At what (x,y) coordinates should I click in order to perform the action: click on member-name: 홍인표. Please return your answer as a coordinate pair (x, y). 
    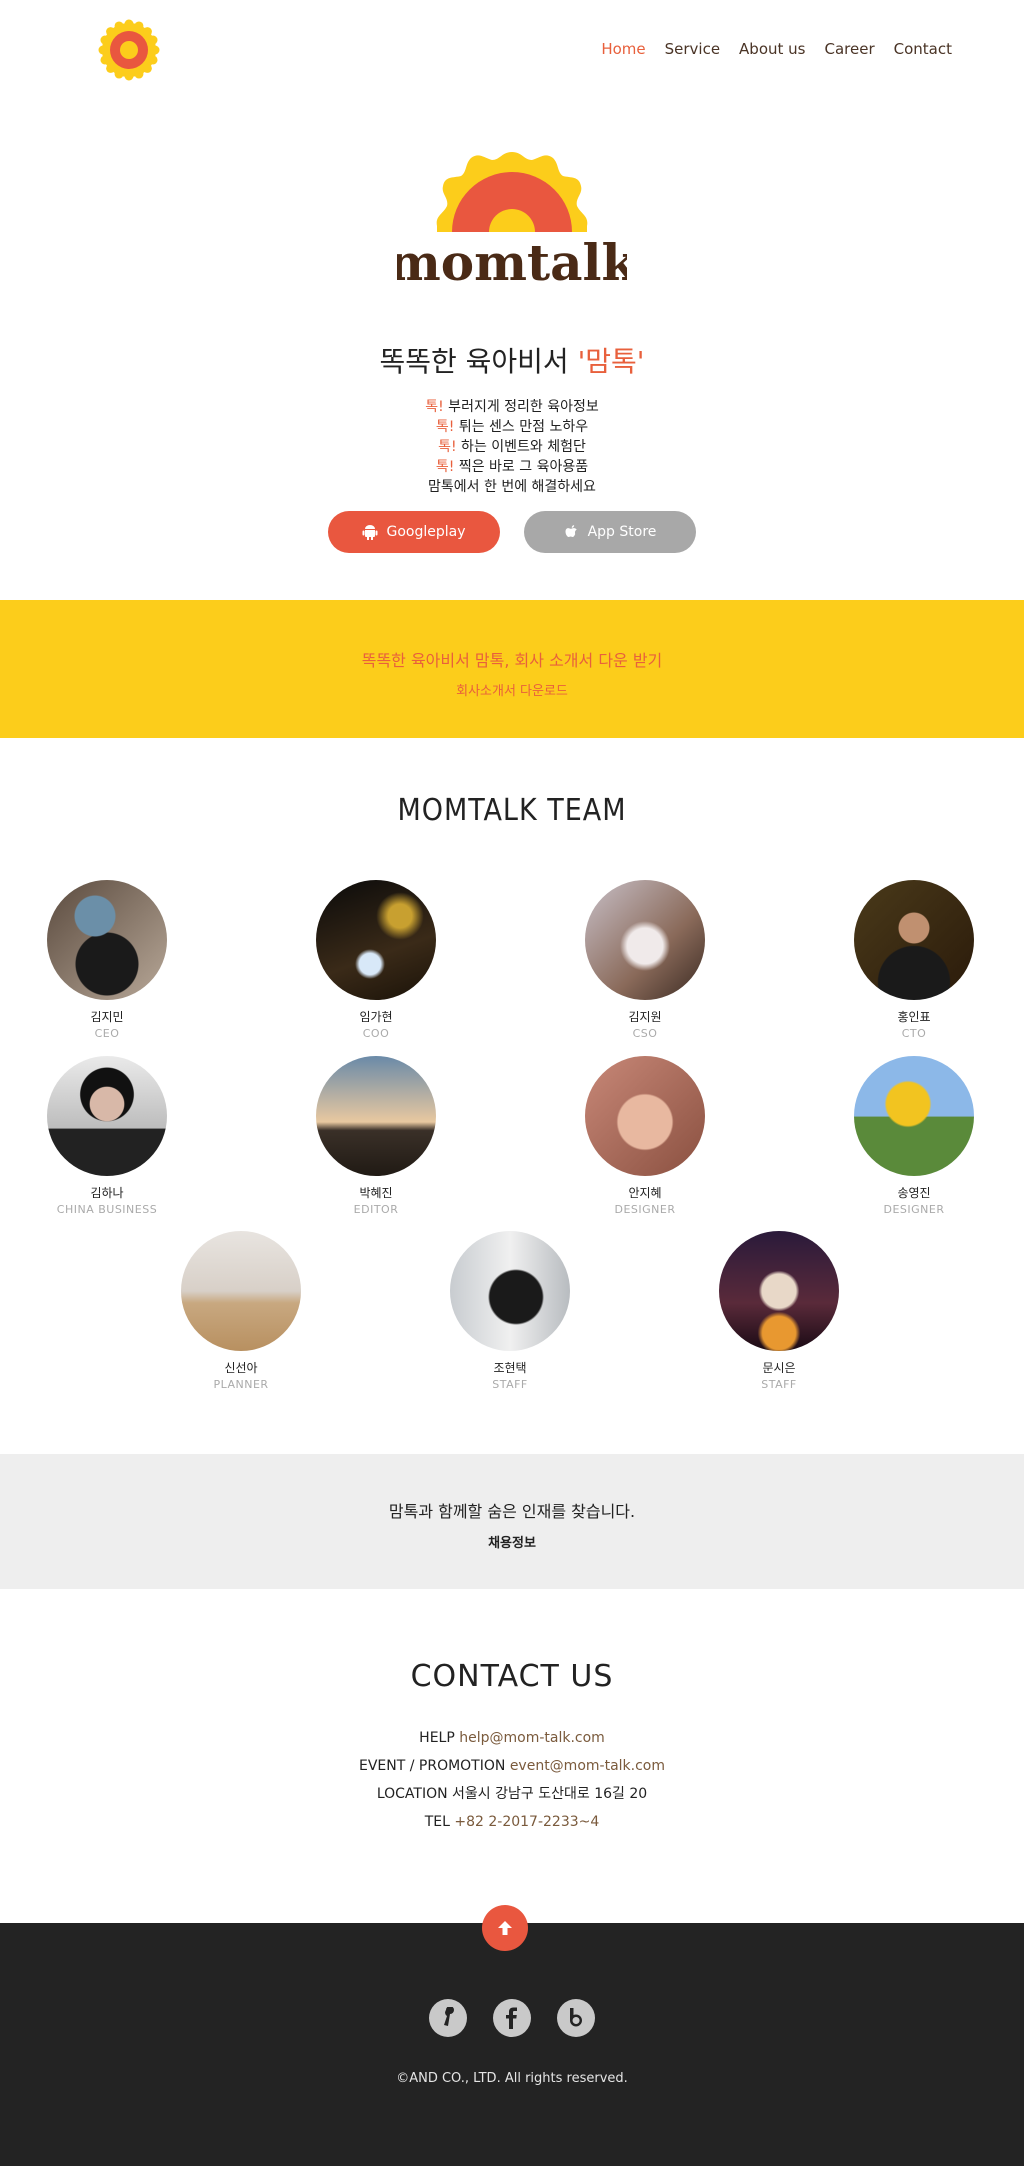
    Looking at the image, I should click on (914, 1017).